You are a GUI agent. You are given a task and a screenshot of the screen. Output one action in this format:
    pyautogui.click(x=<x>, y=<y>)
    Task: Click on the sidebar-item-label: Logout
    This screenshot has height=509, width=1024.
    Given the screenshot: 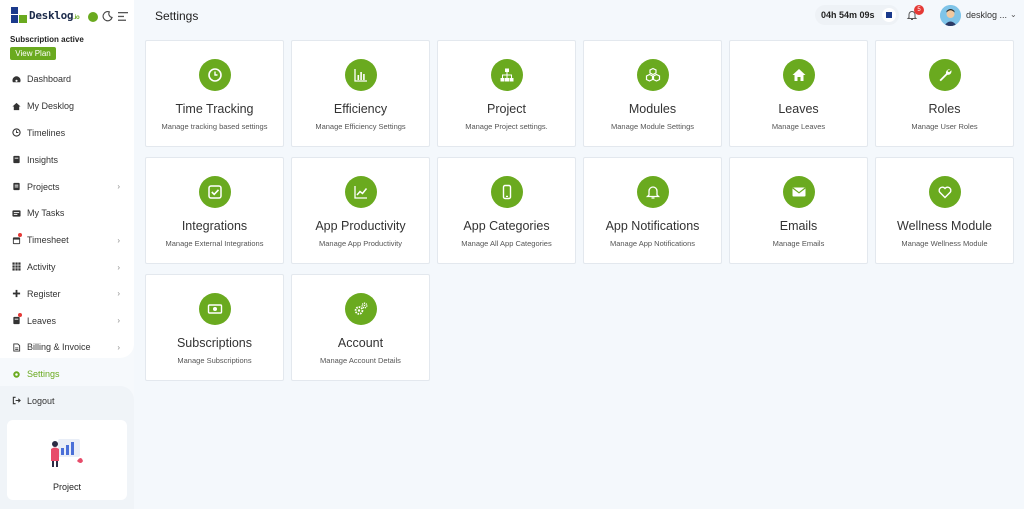 What is the action you would take?
    pyautogui.click(x=41, y=400)
    